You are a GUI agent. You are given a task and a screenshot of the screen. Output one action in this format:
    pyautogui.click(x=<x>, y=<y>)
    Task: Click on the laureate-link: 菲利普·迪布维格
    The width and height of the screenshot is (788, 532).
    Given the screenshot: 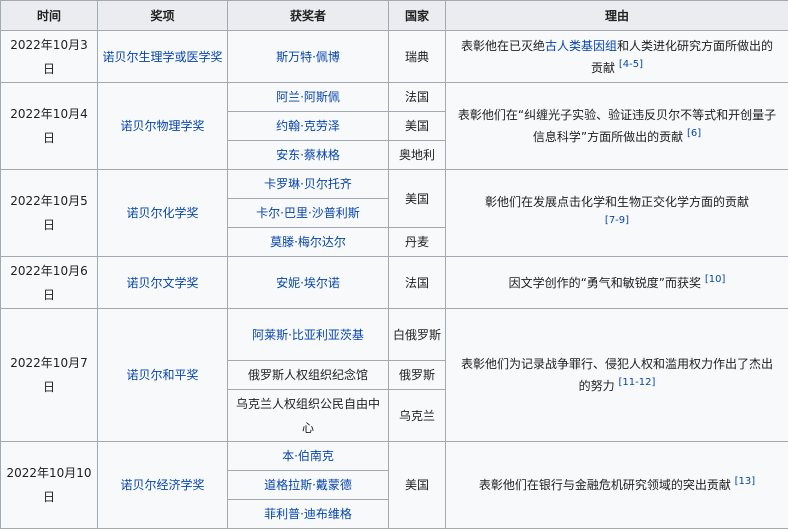 What is the action you would take?
    pyautogui.click(x=308, y=514)
    